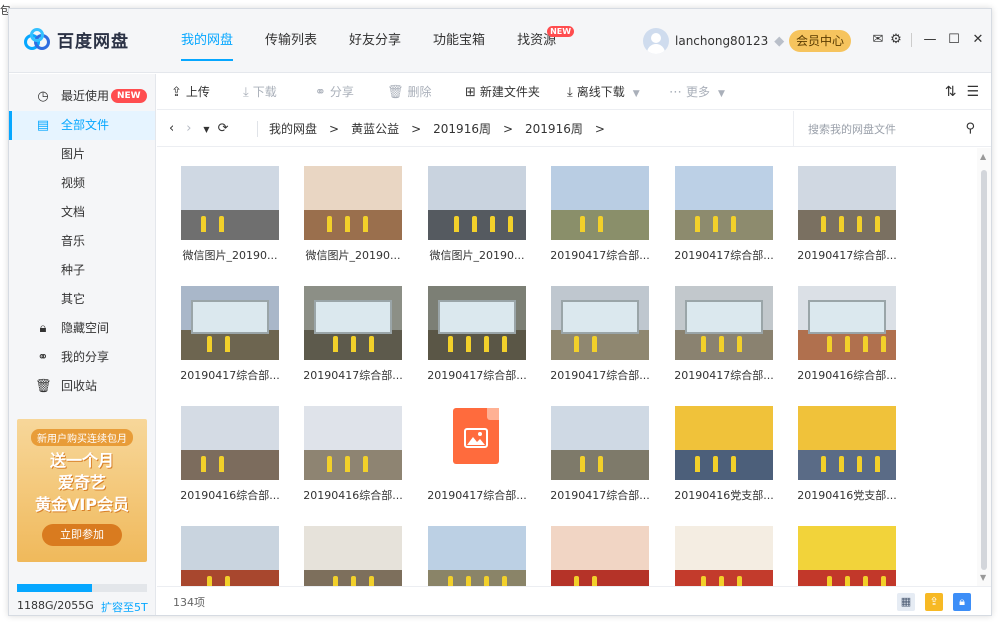  What do you see at coordinates (260, 92) in the screenshot?
I see `download-button: ⤓ 下载` at bounding box center [260, 92].